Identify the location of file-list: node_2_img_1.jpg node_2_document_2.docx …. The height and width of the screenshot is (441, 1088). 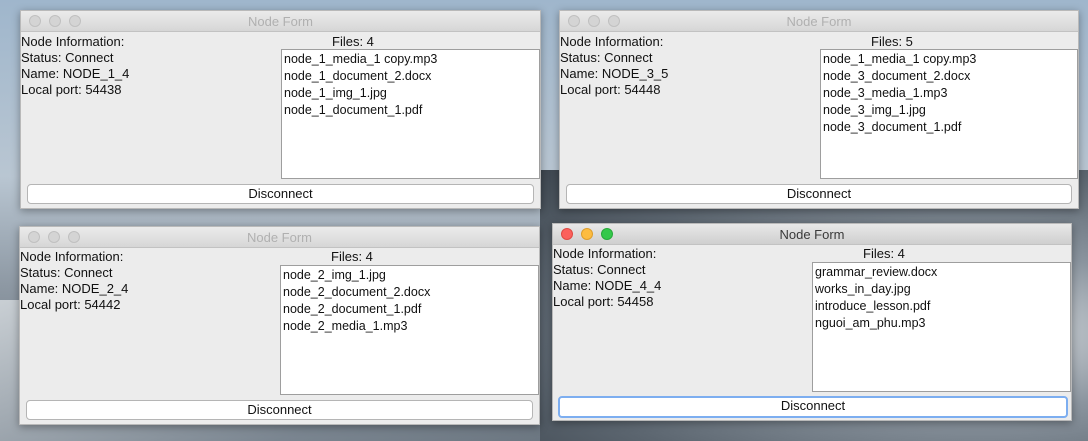
(409, 330).